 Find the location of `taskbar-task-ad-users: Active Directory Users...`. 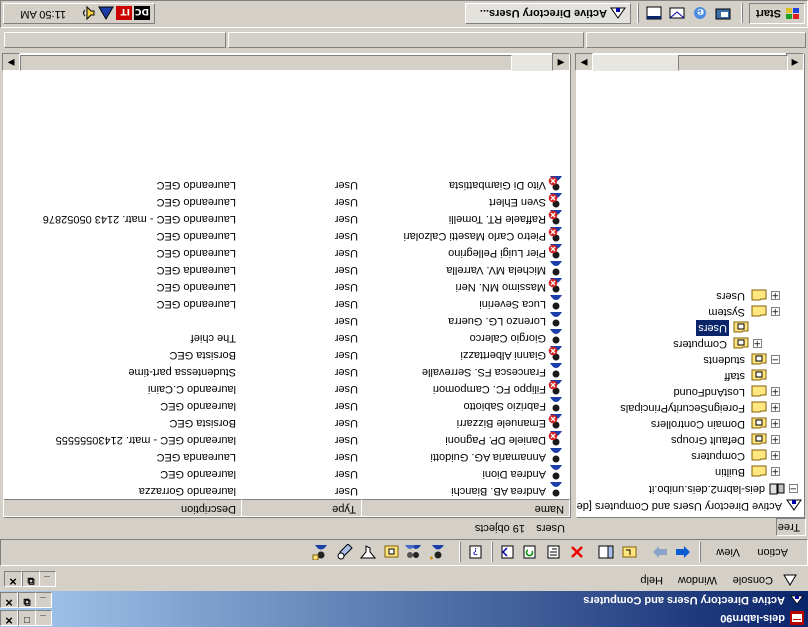

taskbar-task-ad-users: Active Directory Users... is located at coordinates (548, 13).